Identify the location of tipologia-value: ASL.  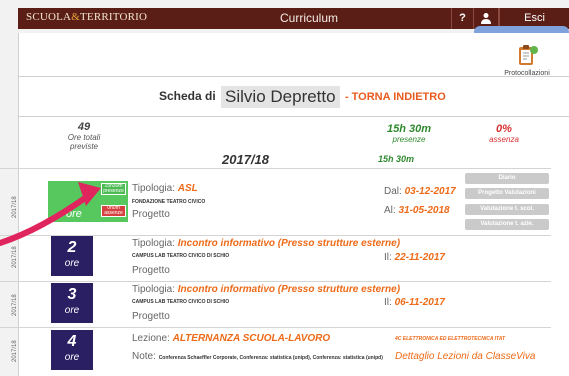
(187, 188).